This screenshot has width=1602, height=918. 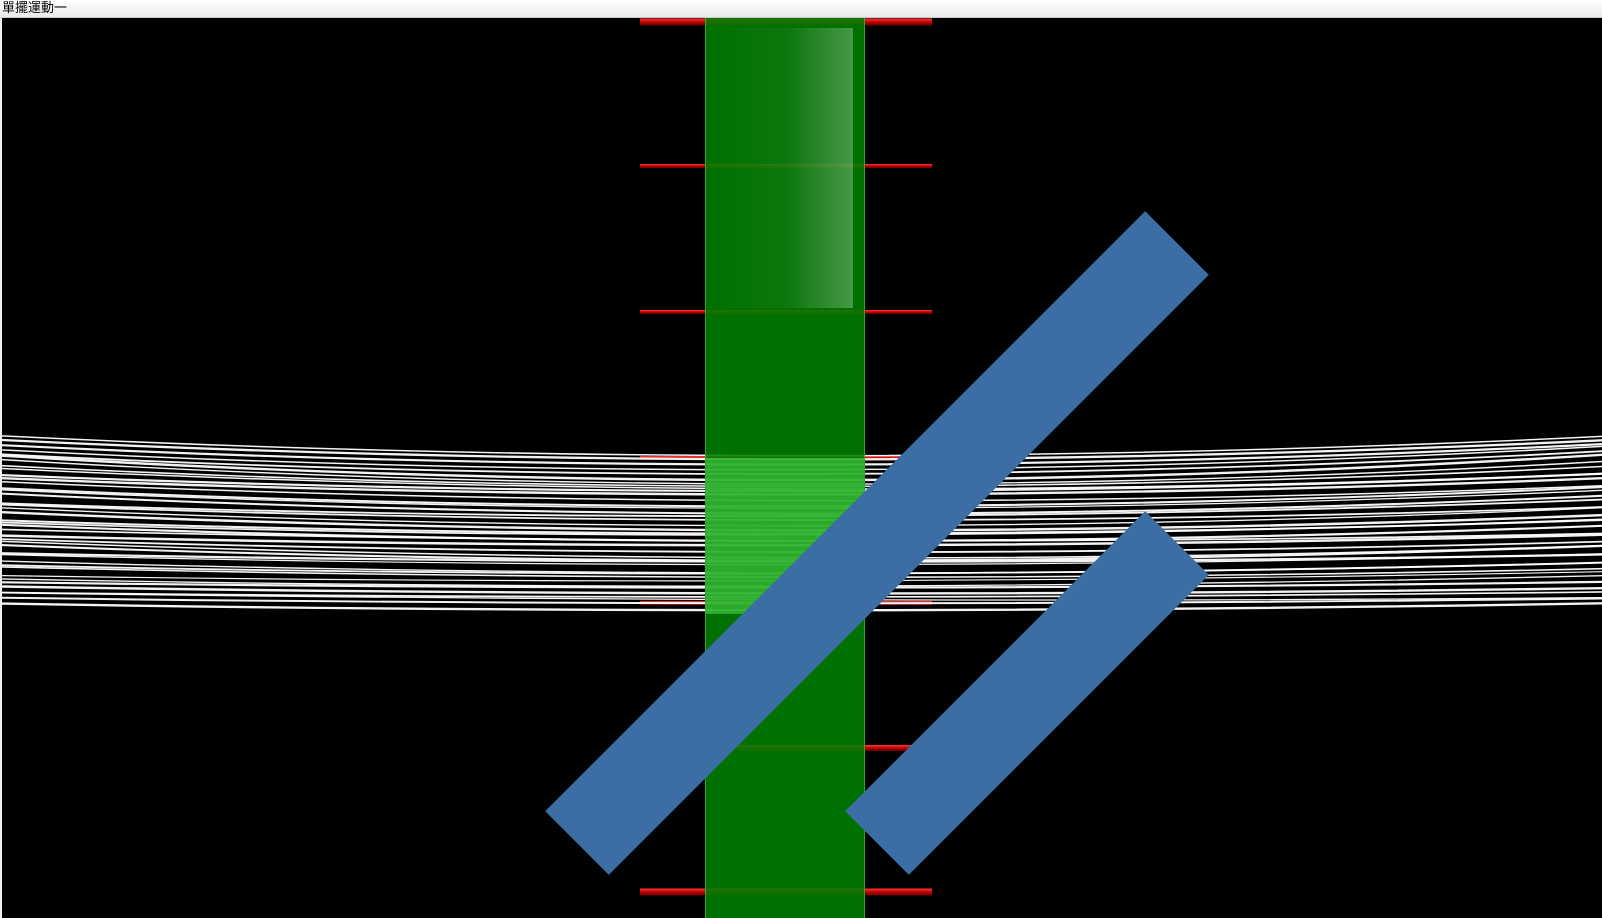 I want to click on title-bar: 單擺運動一, so click(x=801, y=9).